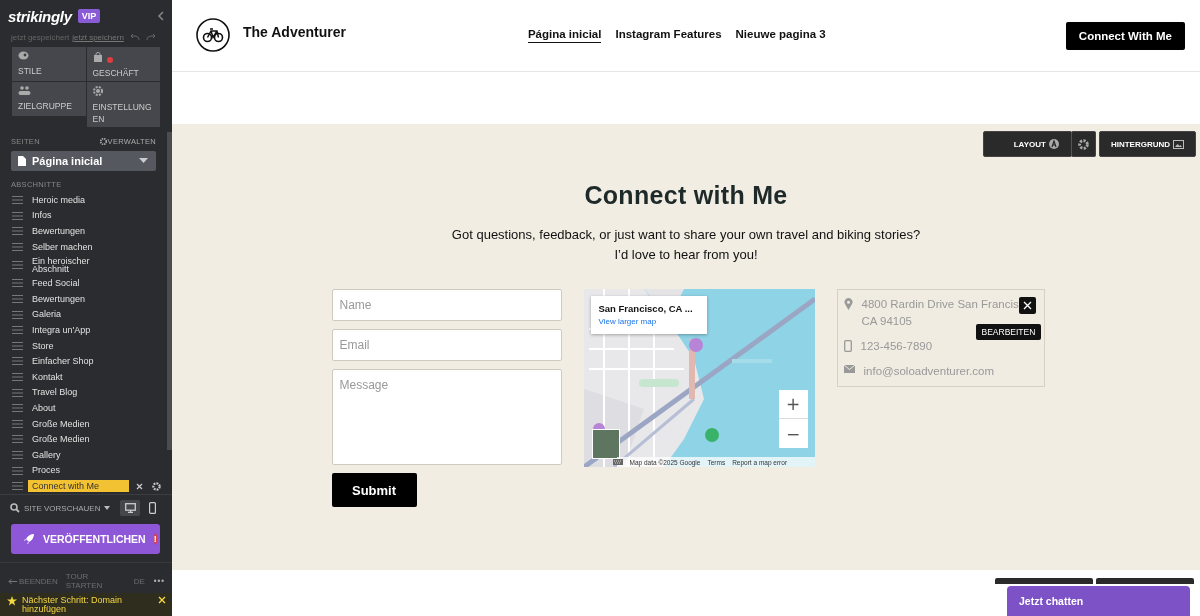 The height and width of the screenshot is (616, 1200). What do you see at coordinates (929, 371) in the screenshot?
I see `contact-email: info@soloadventurer.com` at bounding box center [929, 371].